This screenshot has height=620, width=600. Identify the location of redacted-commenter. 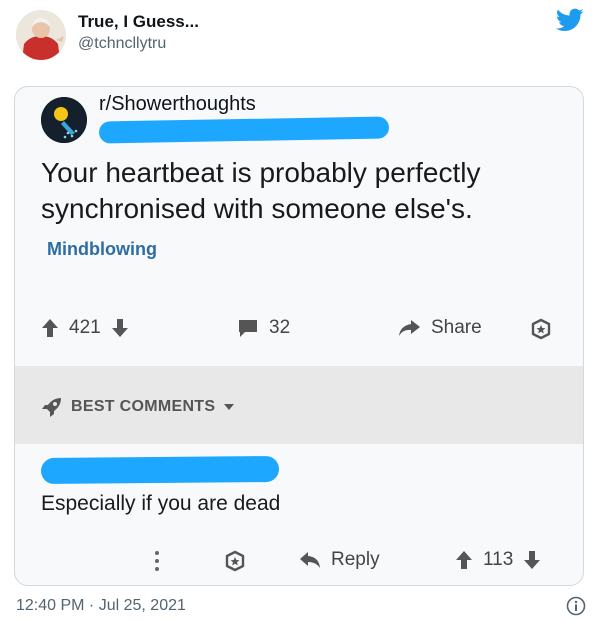
(160, 470).